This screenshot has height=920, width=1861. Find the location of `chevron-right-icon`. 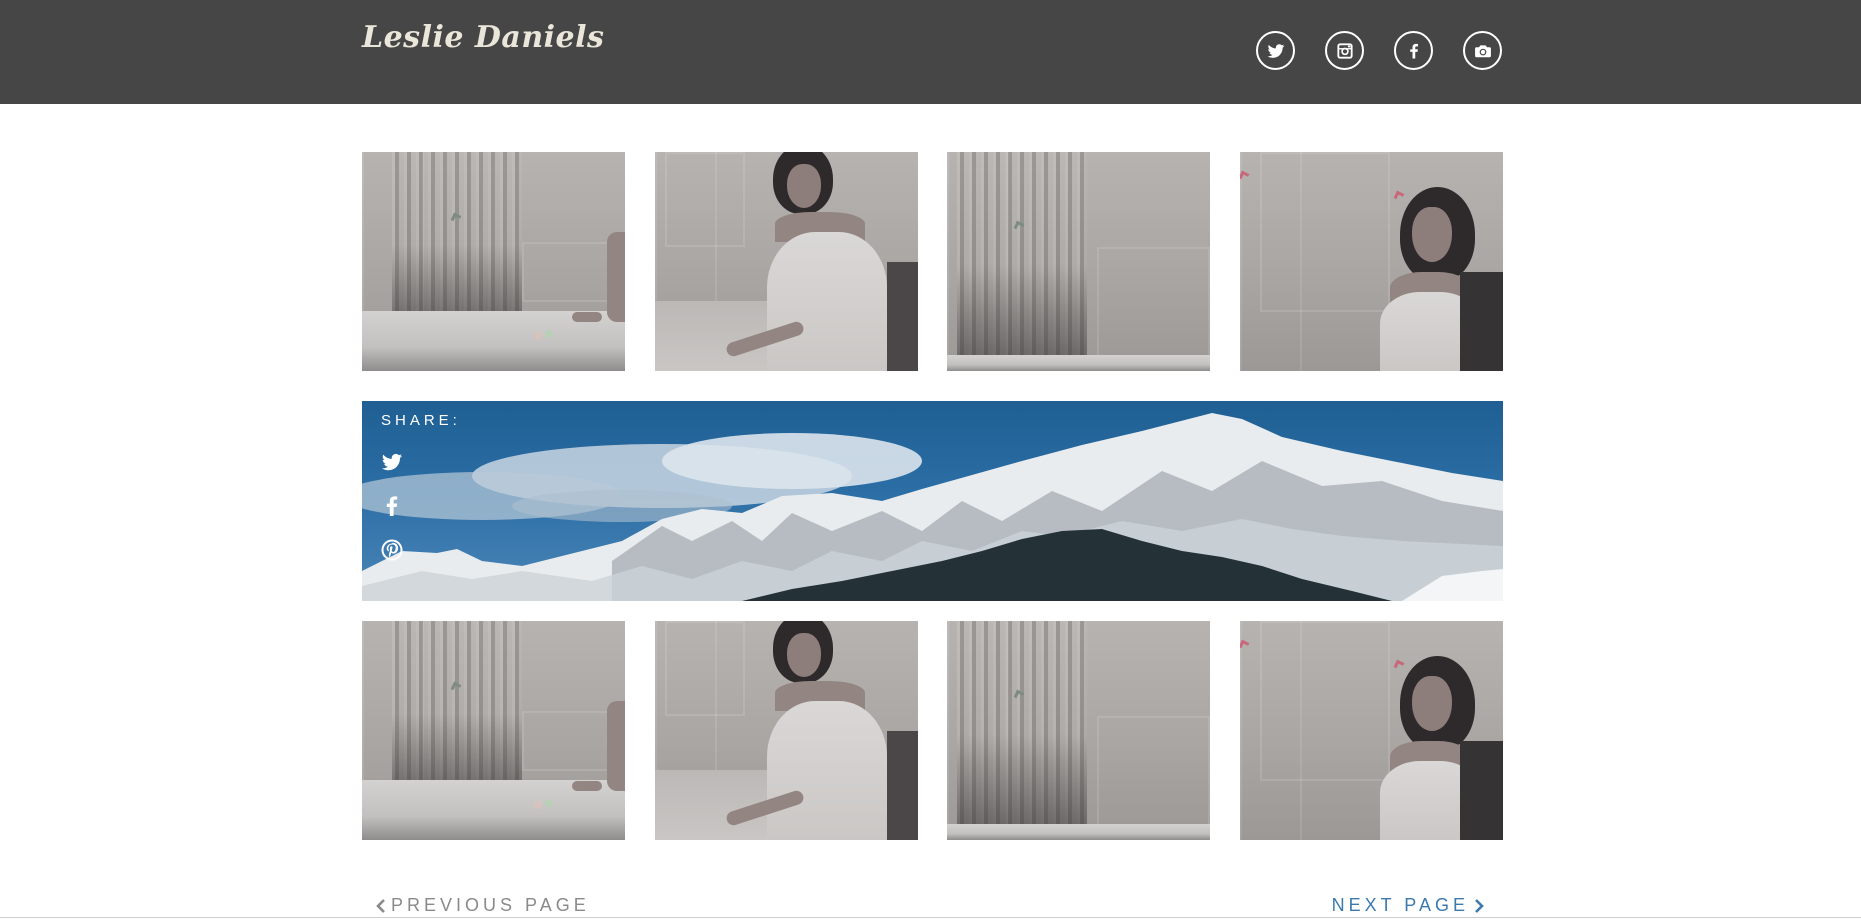

chevron-right-icon is located at coordinates (1479, 905).